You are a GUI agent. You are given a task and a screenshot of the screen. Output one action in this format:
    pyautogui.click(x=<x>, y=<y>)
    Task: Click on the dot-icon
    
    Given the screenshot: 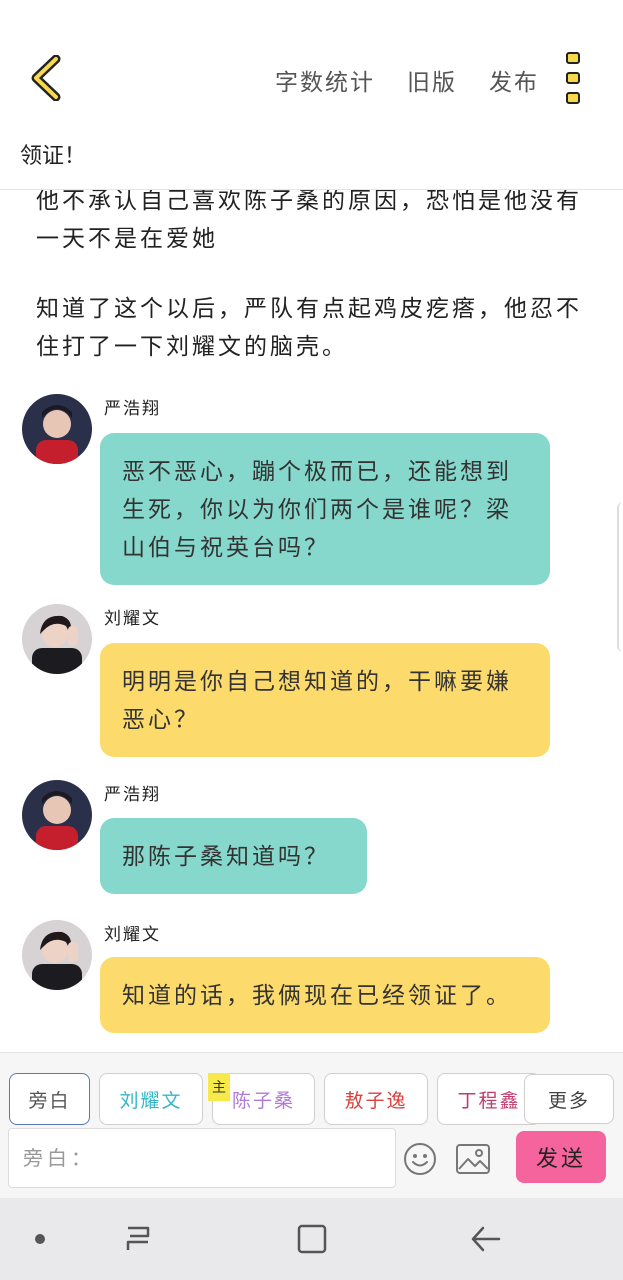 What is the action you would take?
    pyautogui.click(x=40, y=1239)
    